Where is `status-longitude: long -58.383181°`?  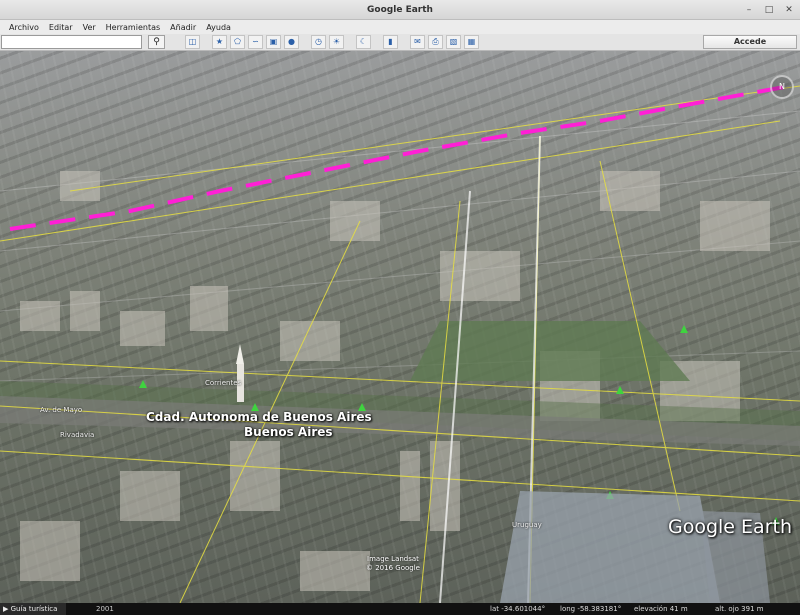
status-longitude: long -58.383181° is located at coordinates (591, 609).